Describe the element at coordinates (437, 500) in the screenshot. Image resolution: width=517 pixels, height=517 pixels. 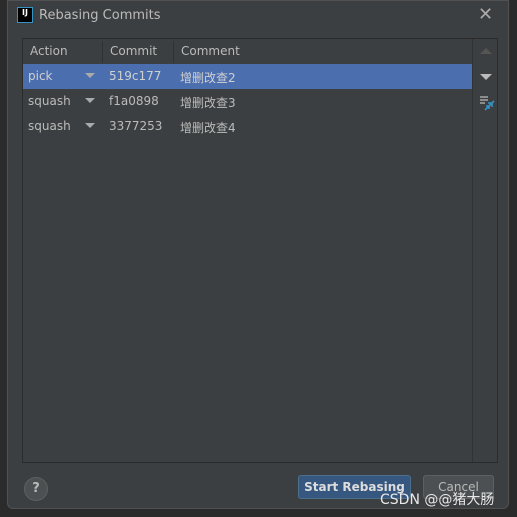
I see `watermark: CSDN @@猪大肠` at that location.